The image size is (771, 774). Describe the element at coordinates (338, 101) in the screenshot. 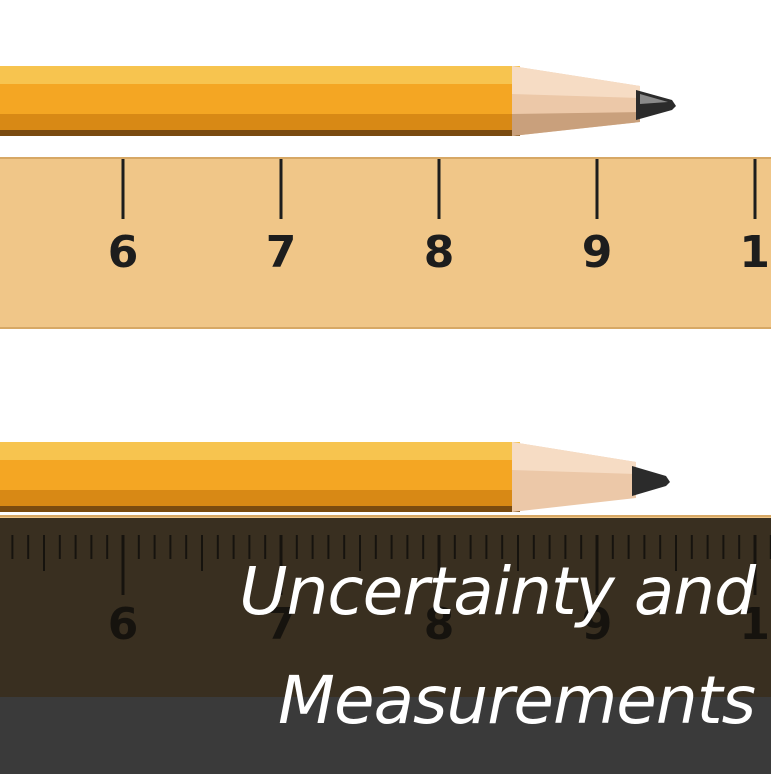

I see `pencil-top-image` at that location.